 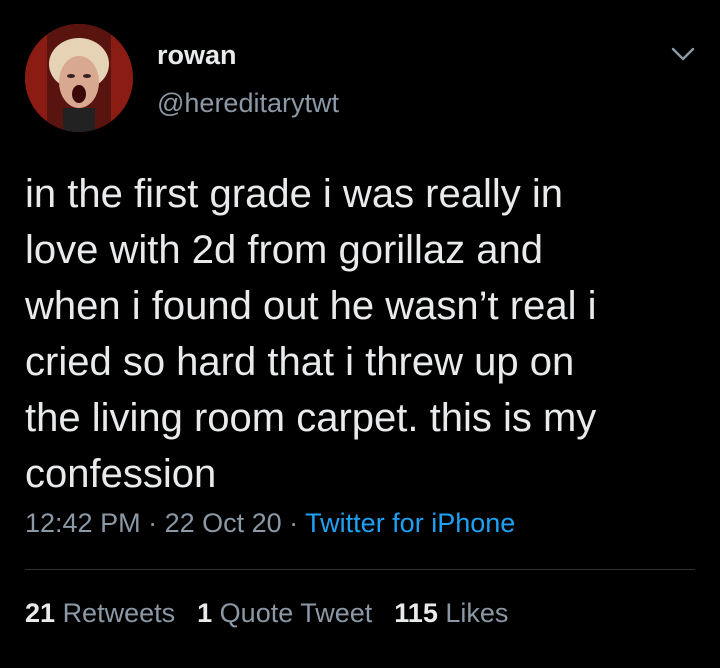 I want to click on retweets-label: Retweets, so click(x=119, y=613).